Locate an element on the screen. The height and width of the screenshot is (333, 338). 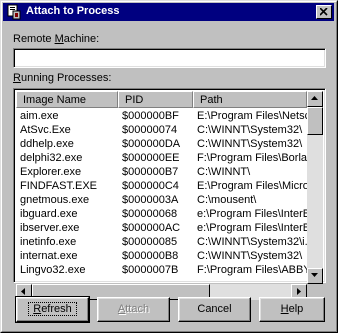
pid-cell: $00000085 is located at coordinates (150, 242).